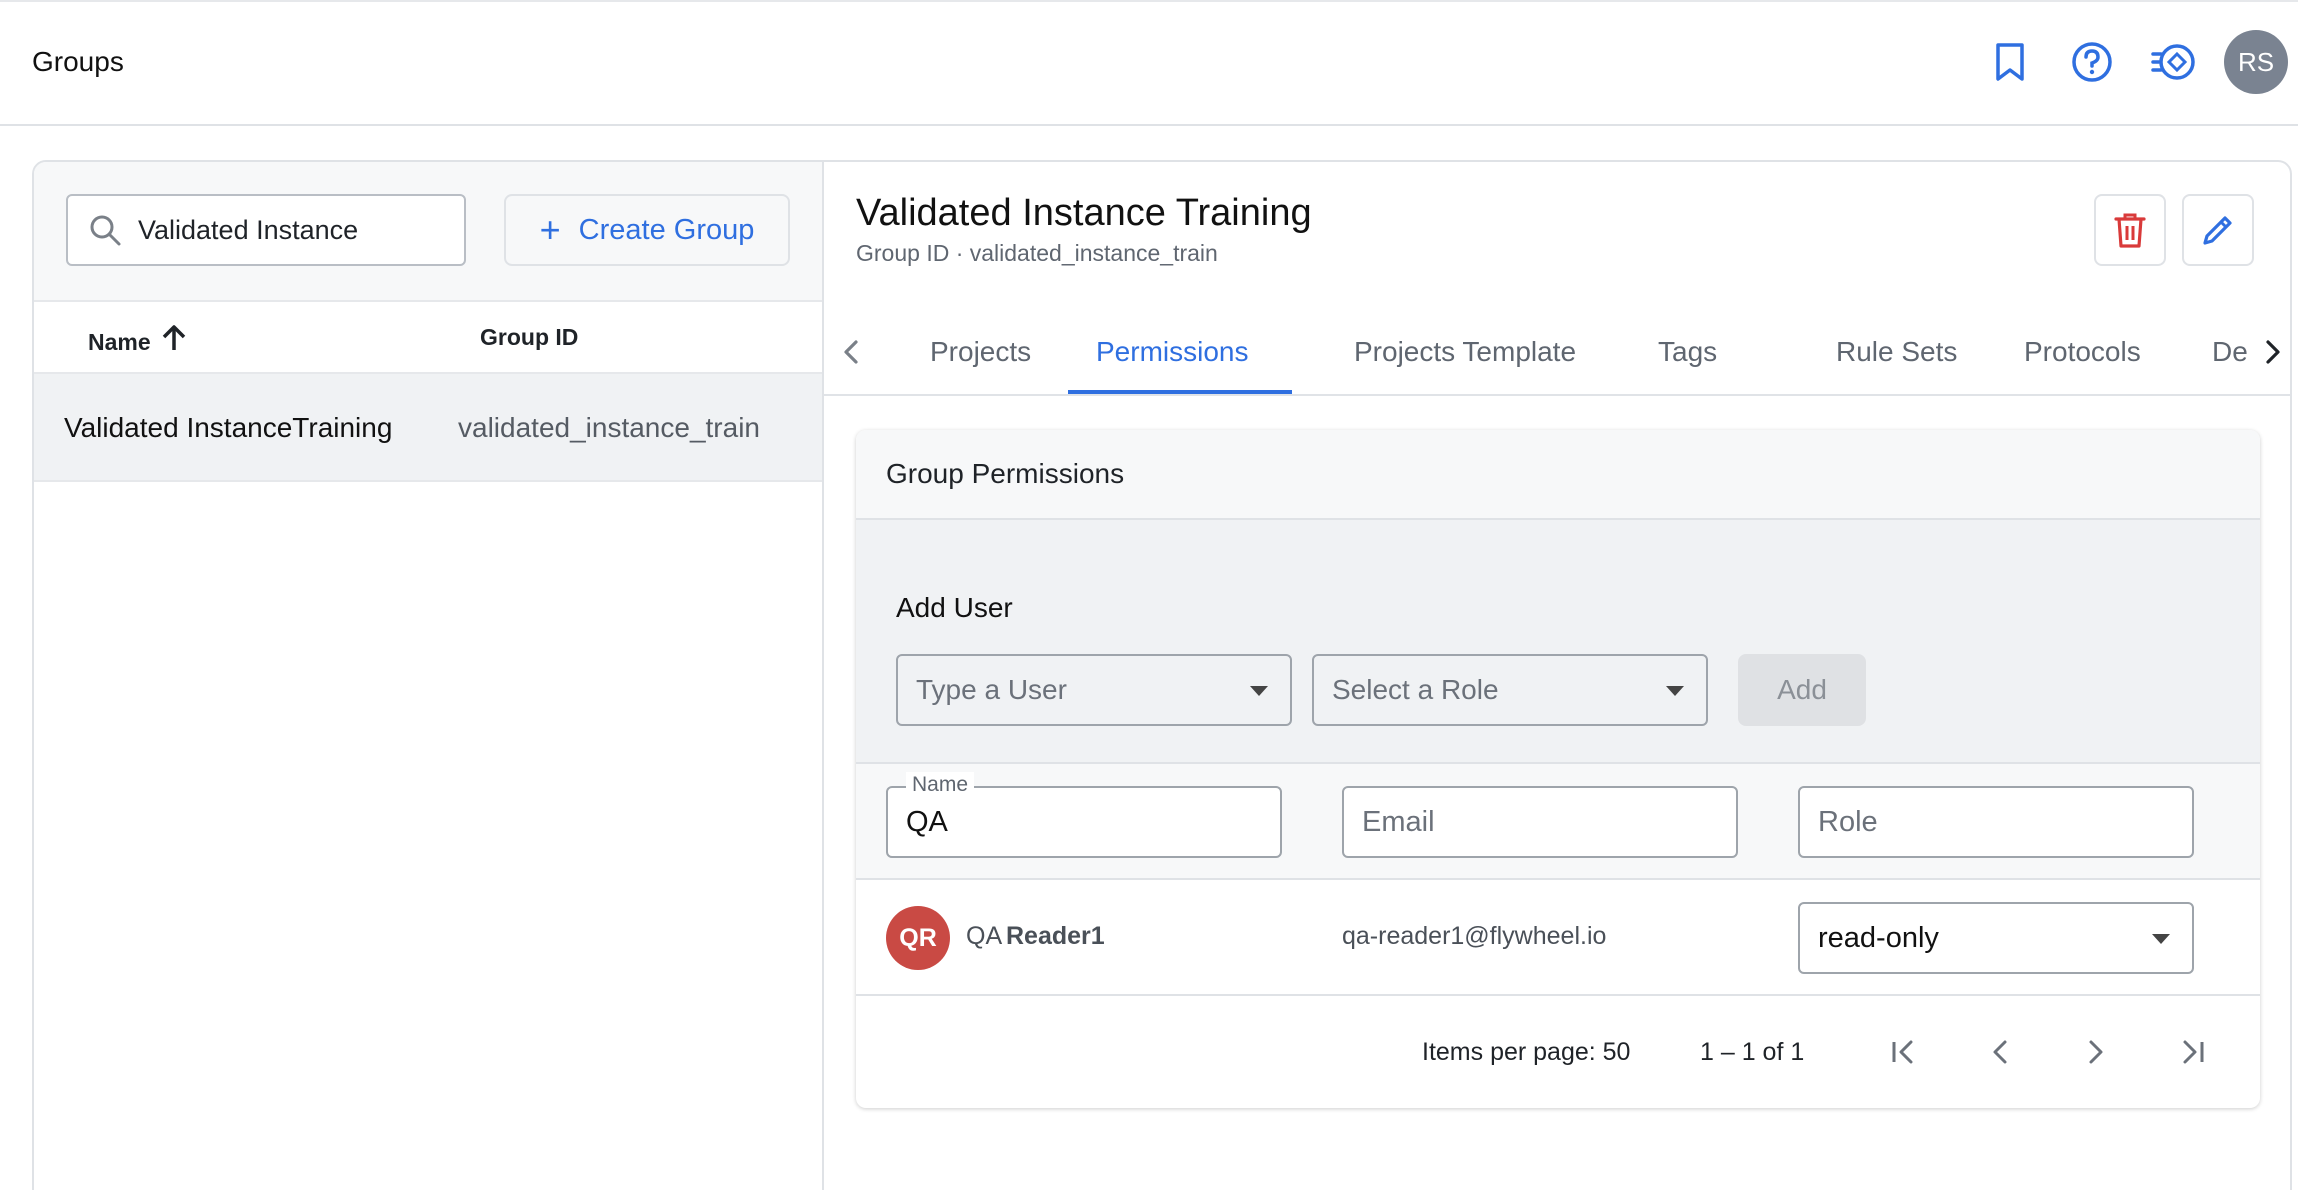 The height and width of the screenshot is (1190, 2298). Describe the element at coordinates (529, 337) in the screenshot. I see `column-header-group-id: Group ID` at that location.